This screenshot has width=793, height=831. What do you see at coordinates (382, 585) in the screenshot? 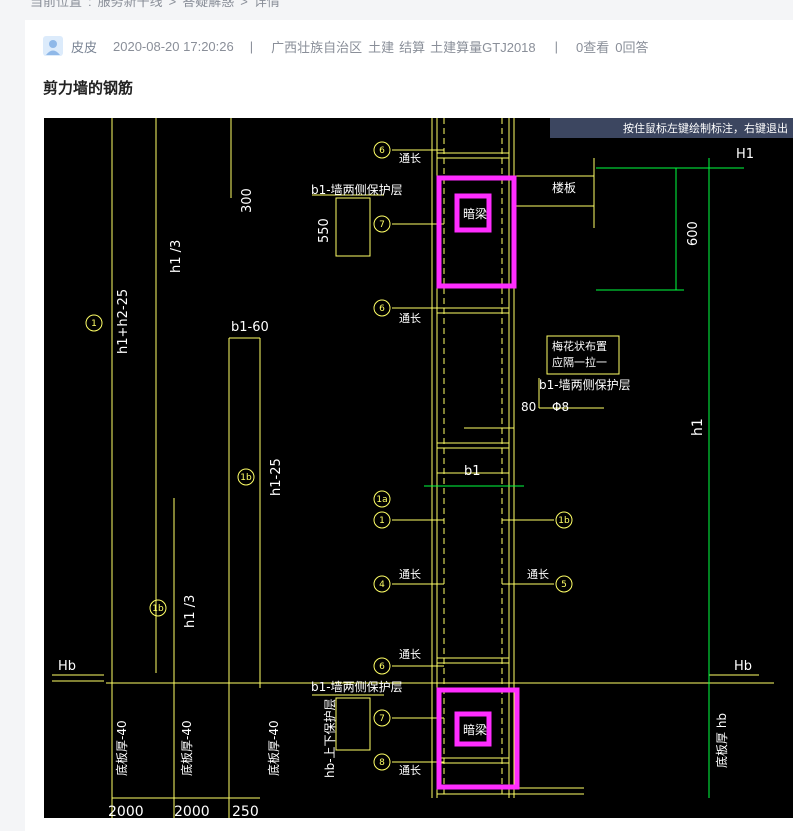
I see `callout-4: 4` at bounding box center [382, 585].